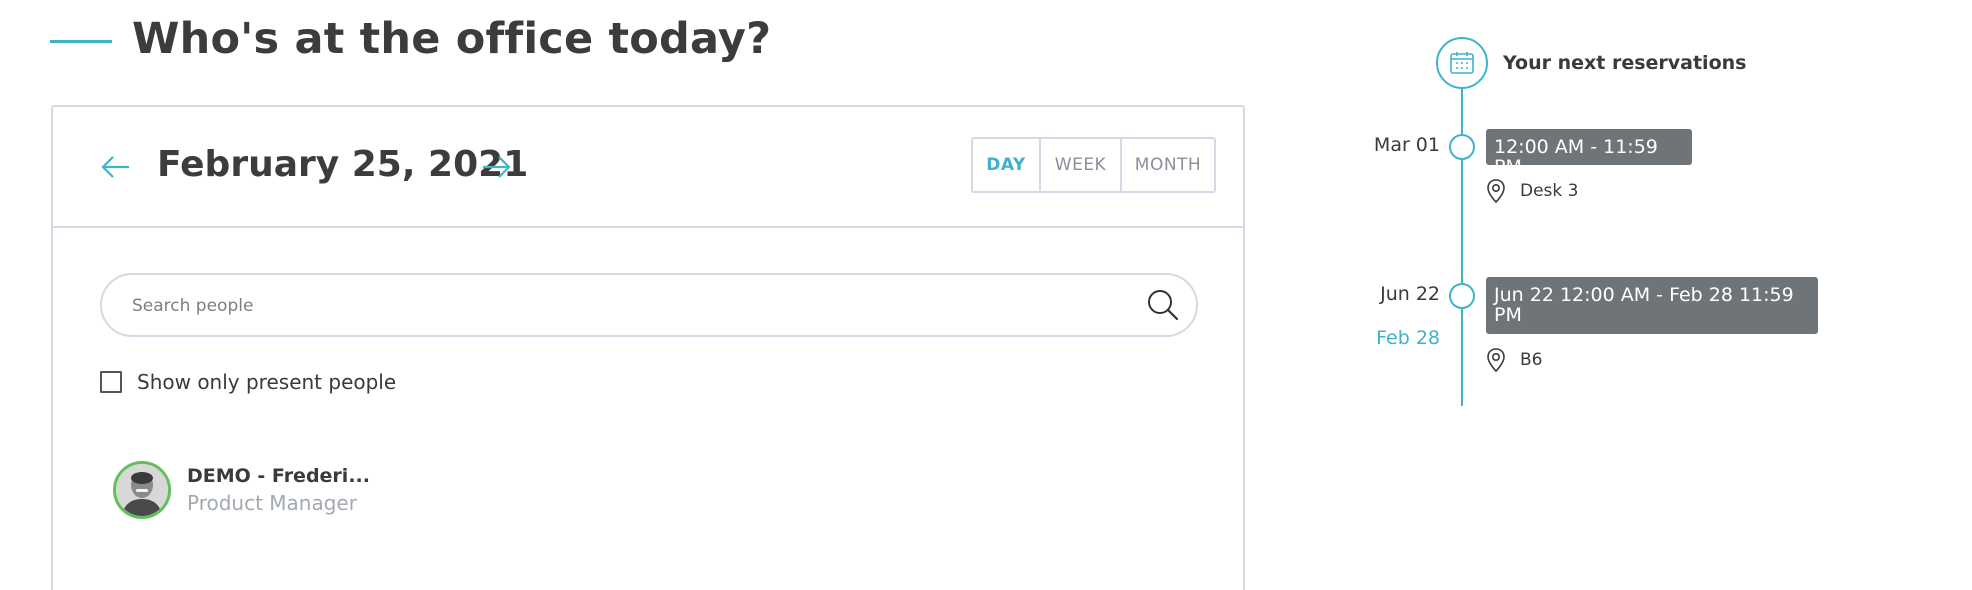 The width and height of the screenshot is (1972, 590). I want to click on list-item: DEMO - Frederi... Product Manager, so click(241, 490).